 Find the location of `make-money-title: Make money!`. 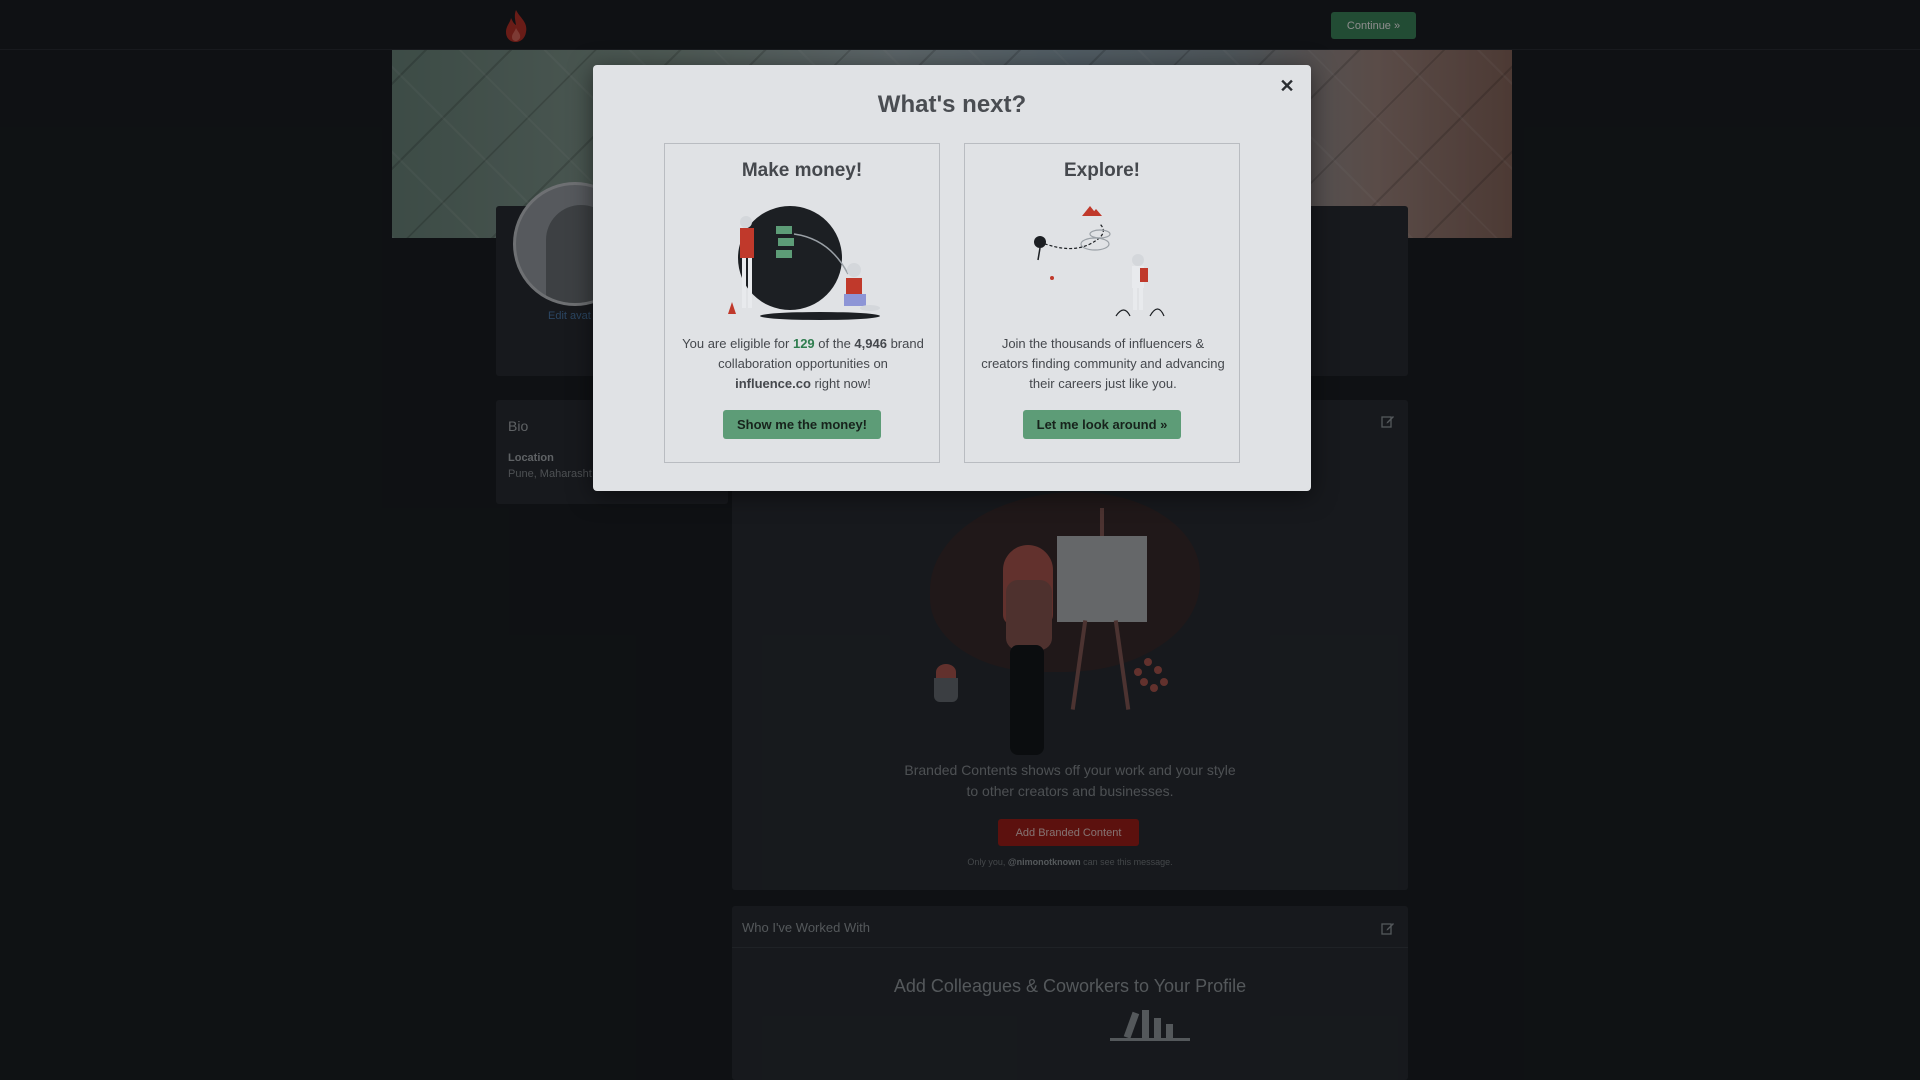

make-money-title: Make money! is located at coordinates (802, 170).